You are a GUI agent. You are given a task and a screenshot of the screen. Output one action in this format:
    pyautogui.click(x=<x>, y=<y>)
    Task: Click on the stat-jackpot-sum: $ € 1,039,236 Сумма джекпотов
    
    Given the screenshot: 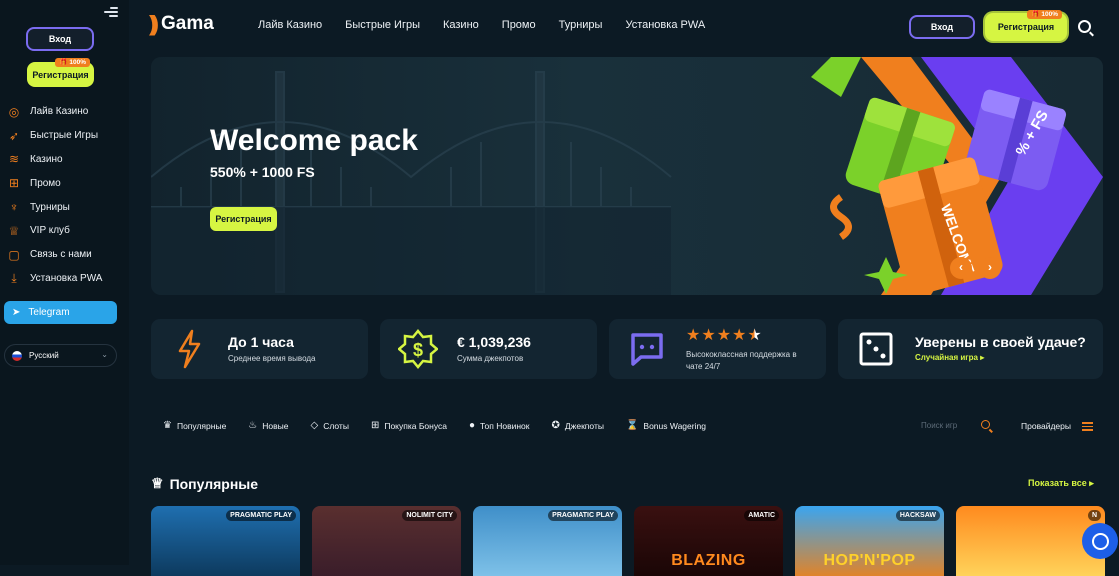 What is the action you would take?
    pyautogui.click(x=488, y=349)
    